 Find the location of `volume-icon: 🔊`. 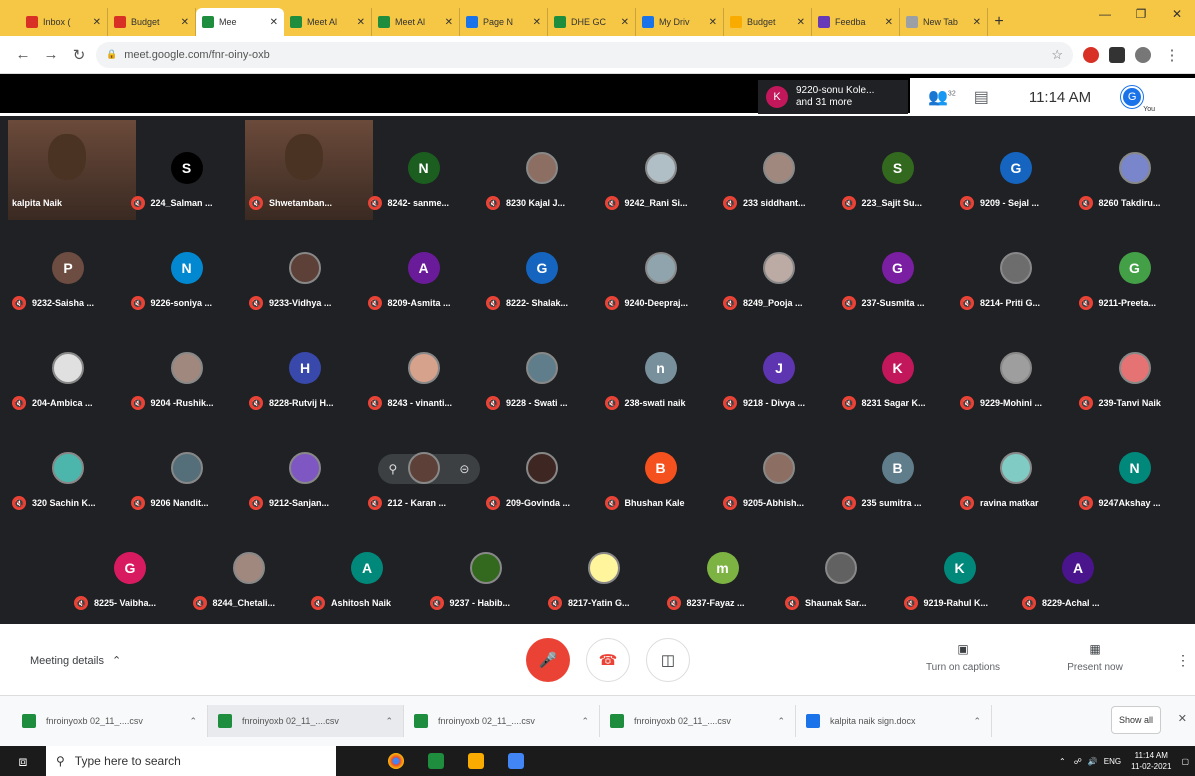

volume-icon: 🔊 is located at coordinates (1093, 761).